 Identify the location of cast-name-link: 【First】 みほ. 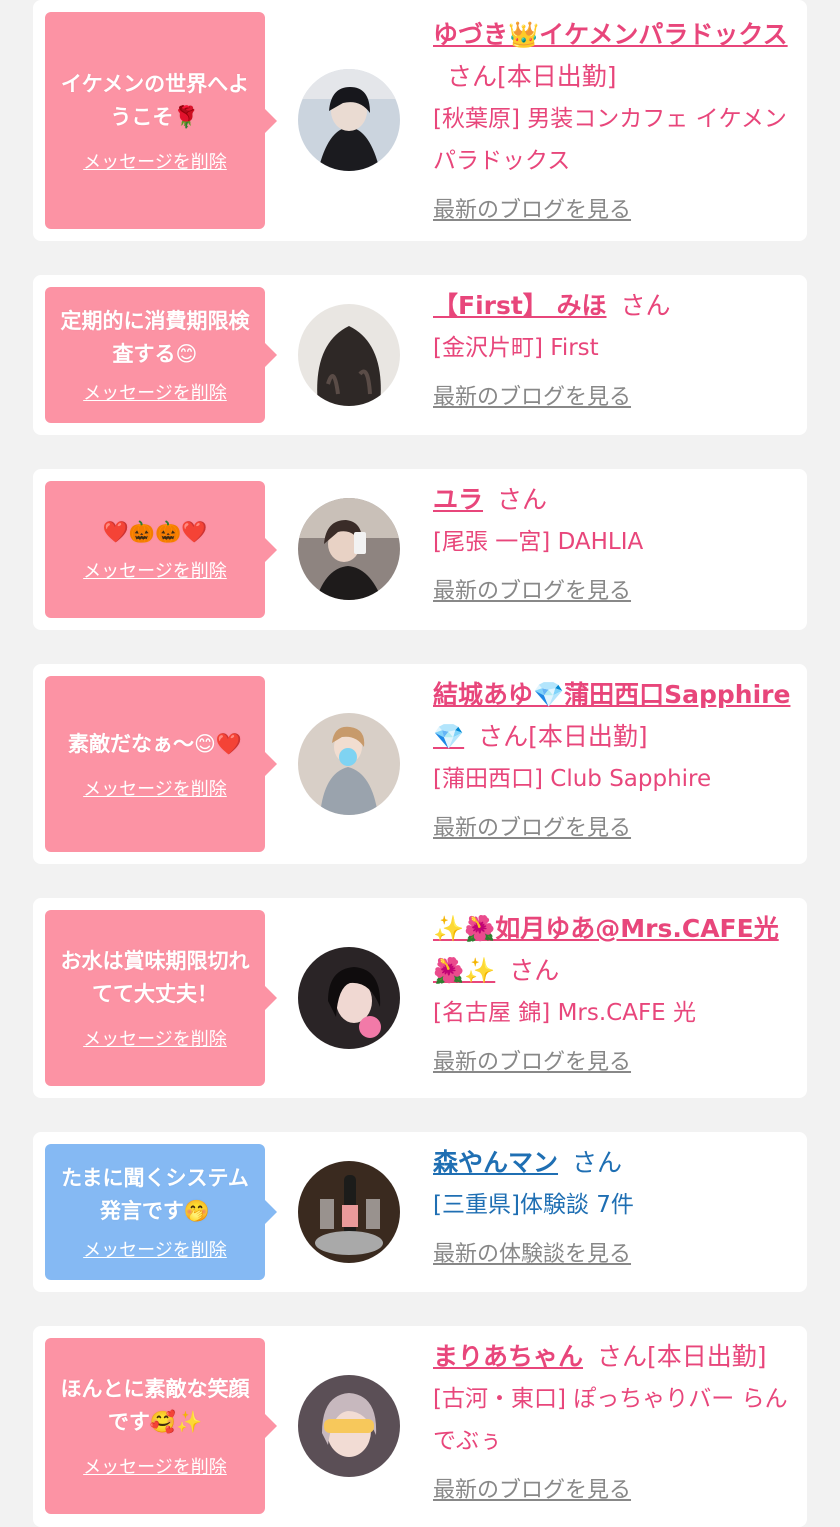
(520, 305).